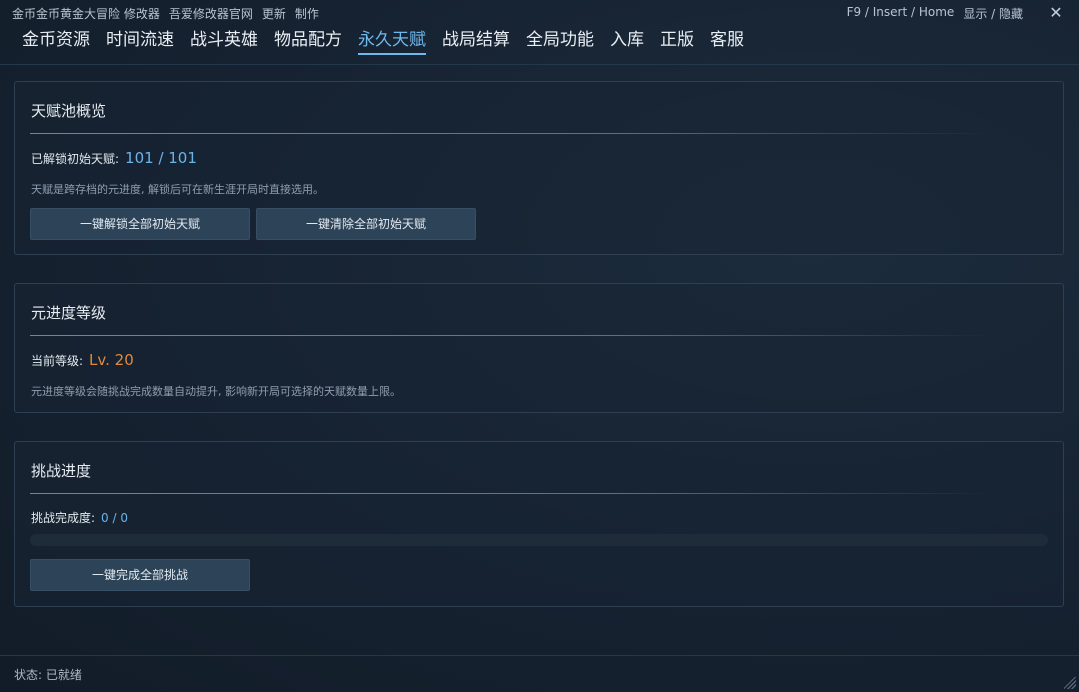 The width and height of the screenshot is (1079, 692). What do you see at coordinates (61, 471) in the screenshot?
I see `challenge-title: 挑战进度` at bounding box center [61, 471].